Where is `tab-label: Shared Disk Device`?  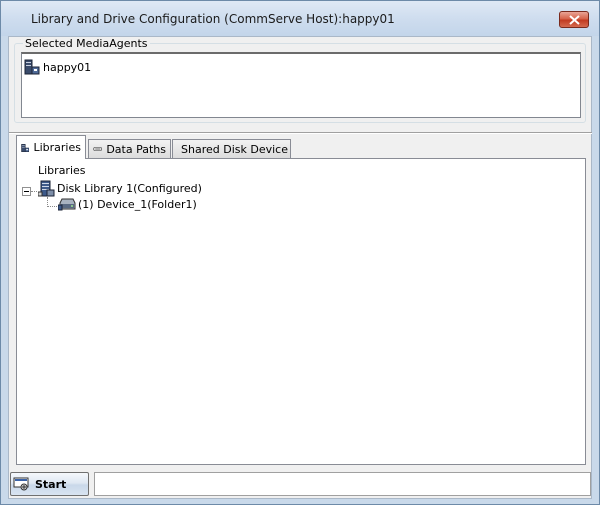
tab-label: Shared Disk Device is located at coordinates (234, 149).